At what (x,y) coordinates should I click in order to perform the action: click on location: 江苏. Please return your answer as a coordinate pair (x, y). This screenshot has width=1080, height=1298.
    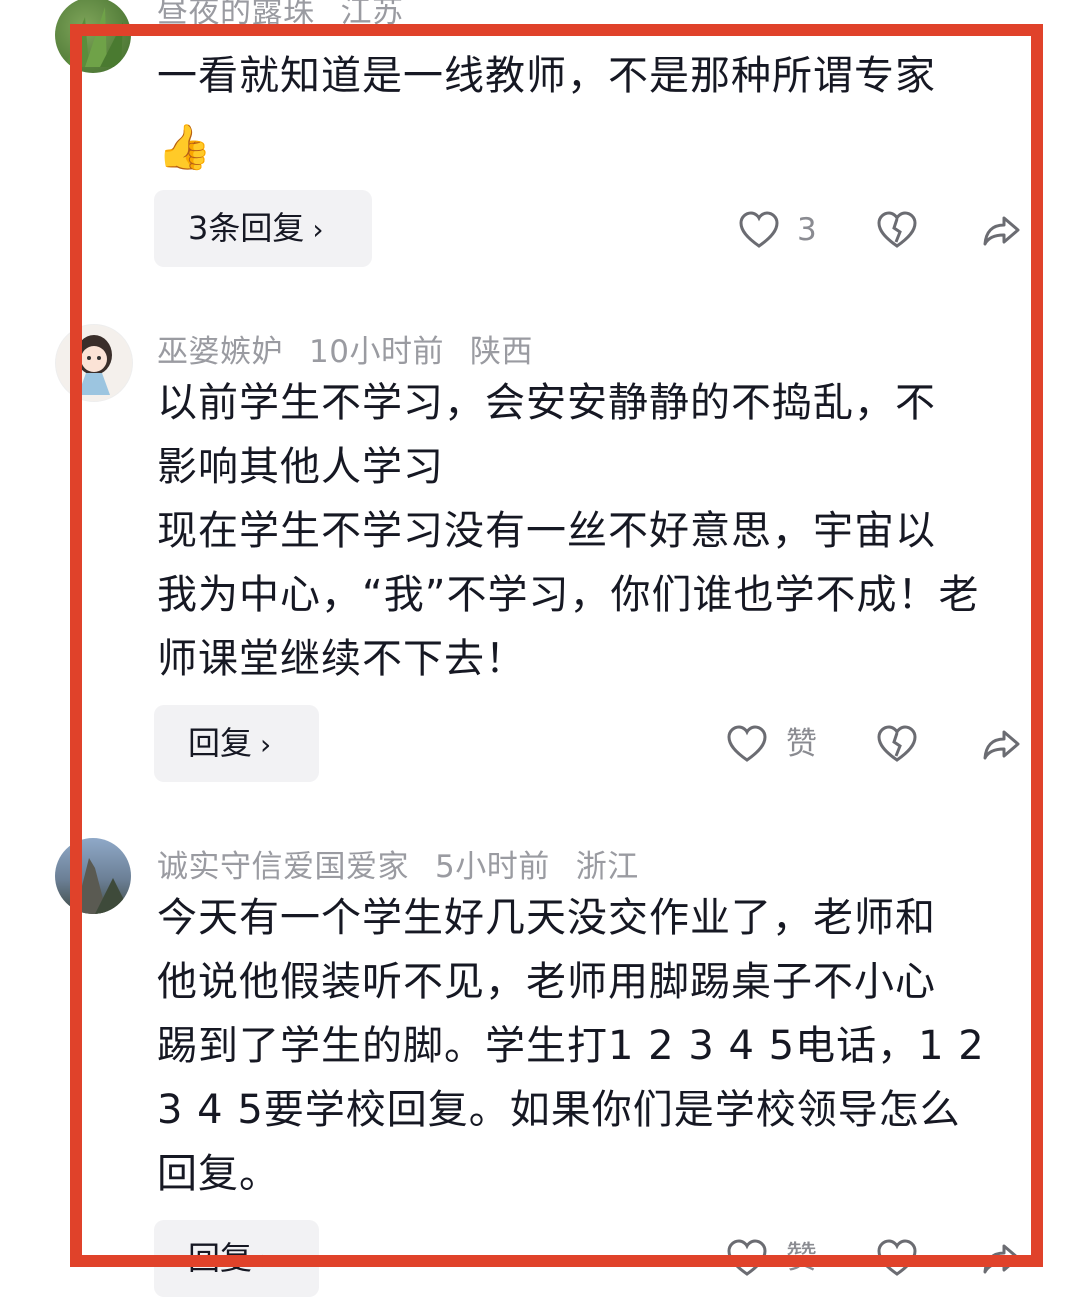
    Looking at the image, I should click on (372, 15).